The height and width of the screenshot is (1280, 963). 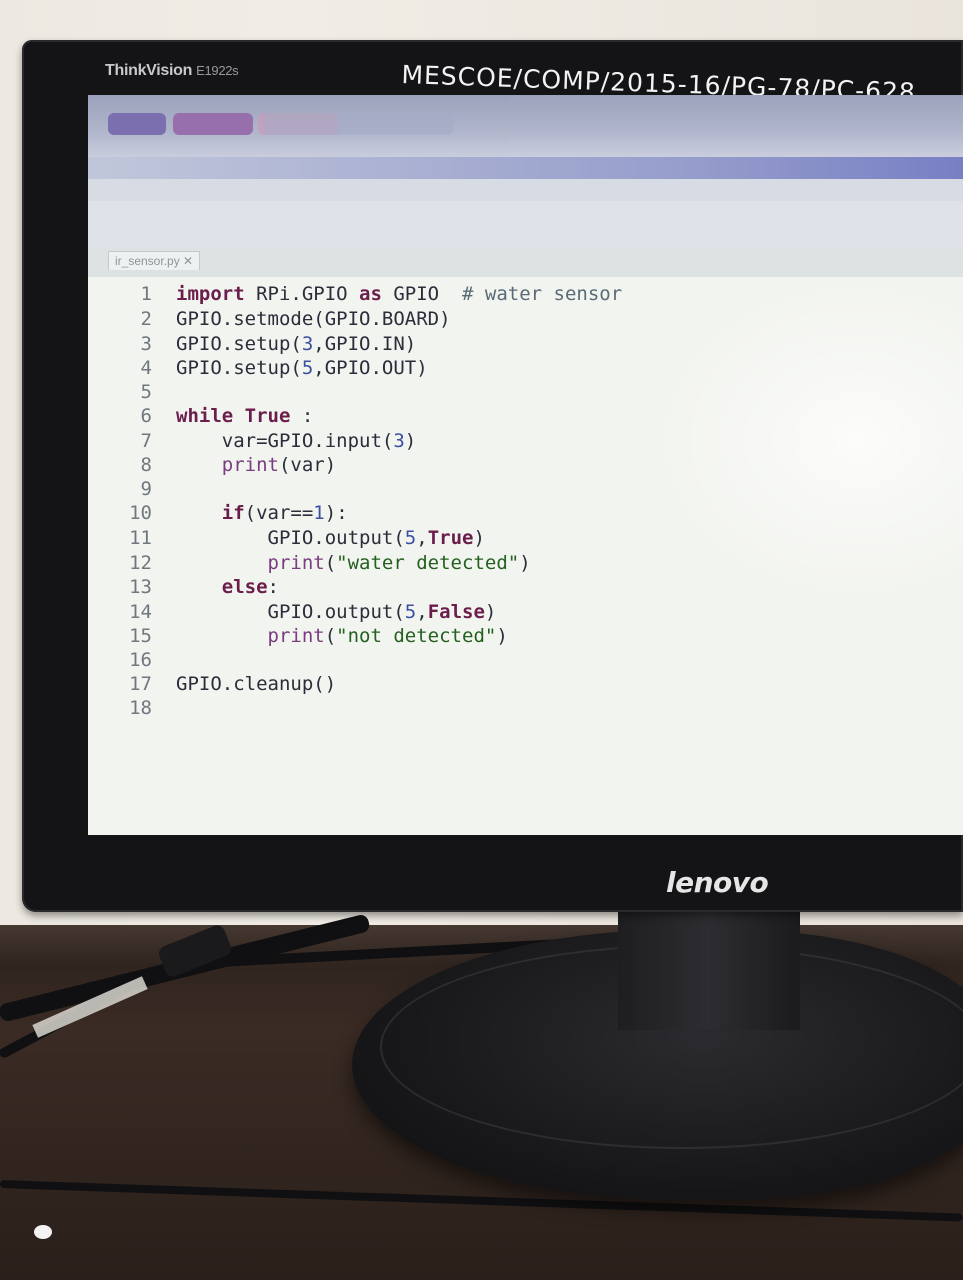 I want to click on code-line: 18, so click(x=132, y=709).